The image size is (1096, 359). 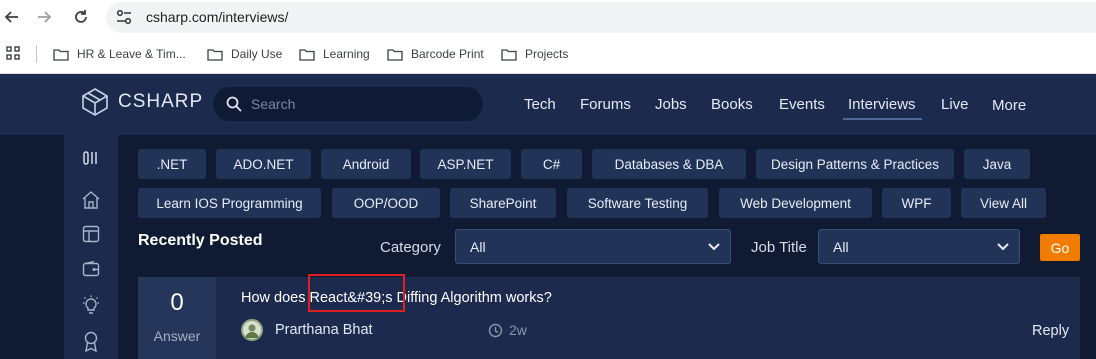 What do you see at coordinates (548, 17) in the screenshot?
I see `browser-toolbar: csharp.com/interviews/` at bounding box center [548, 17].